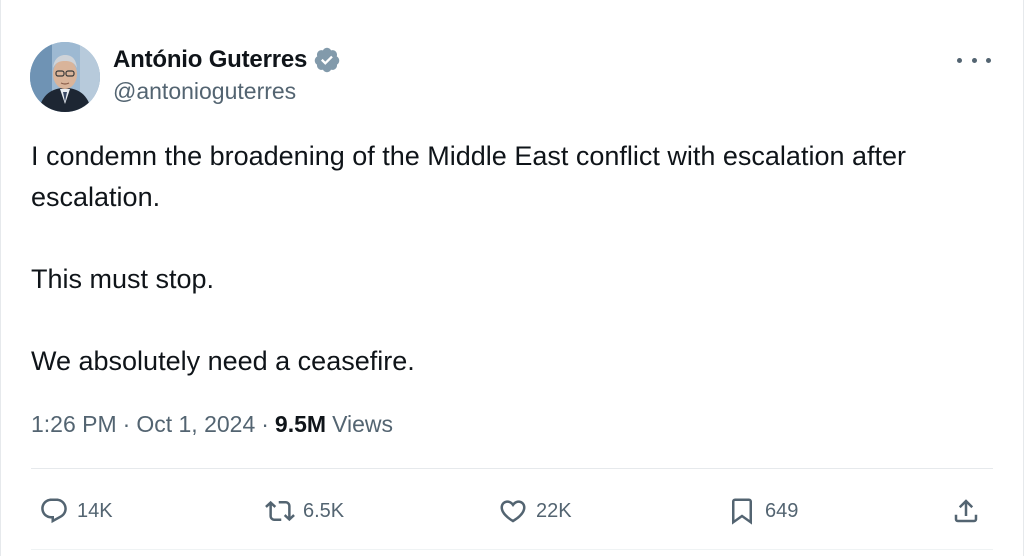 The image size is (1024, 556). Describe the element at coordinates (362, 424) in the screenshot. I see `views-label: Views` at that location.